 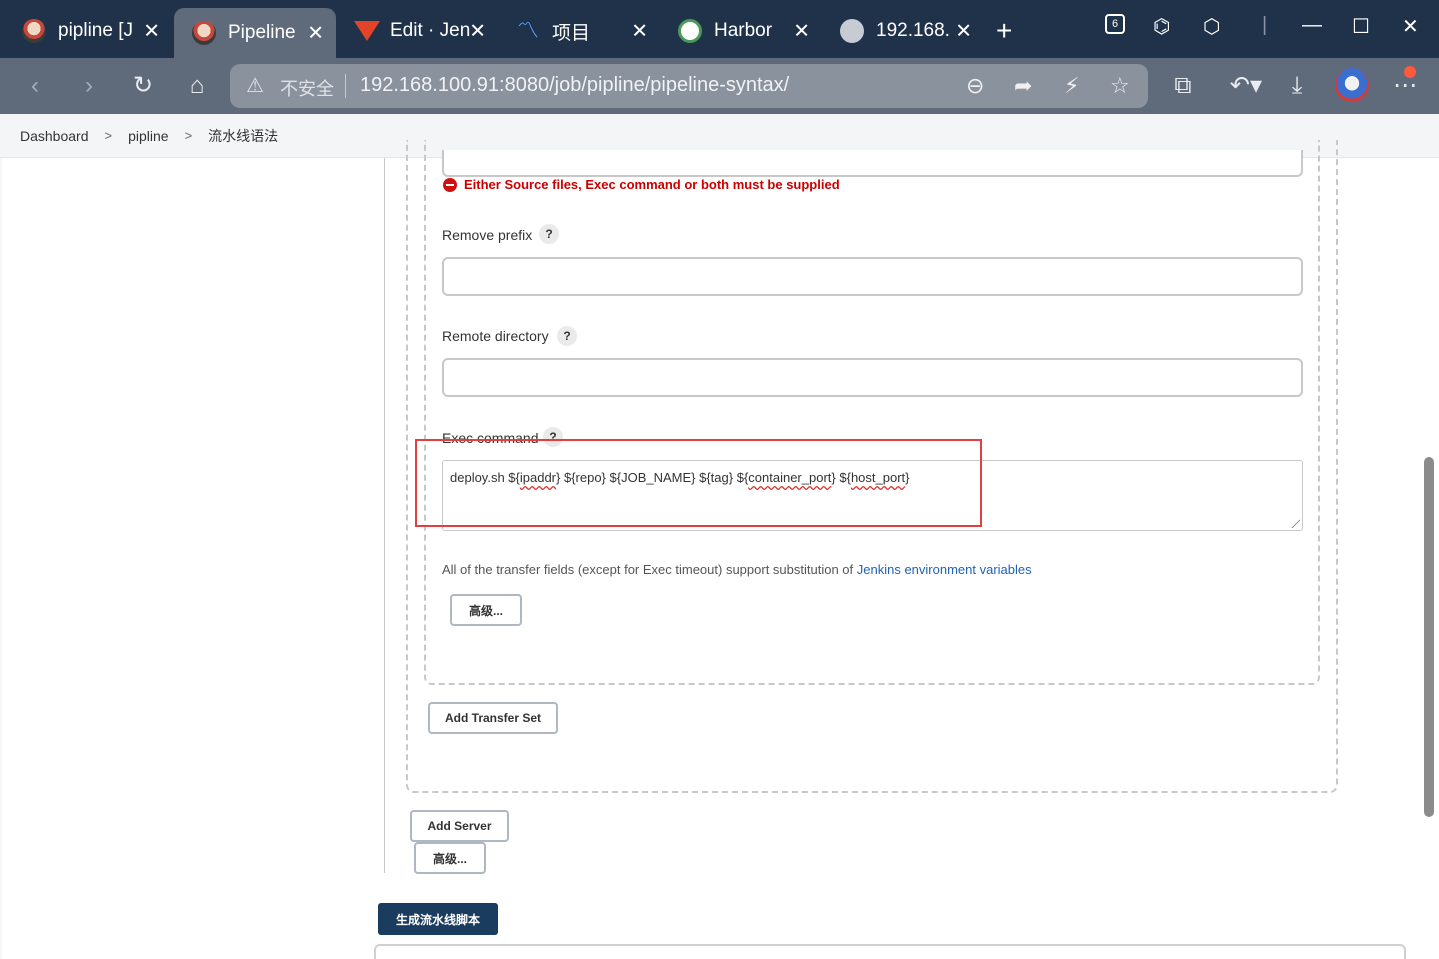 What do you see at coordinates (852, 31) in the screenshot?
I see `globe-icon` at bounding box center [852, 31].